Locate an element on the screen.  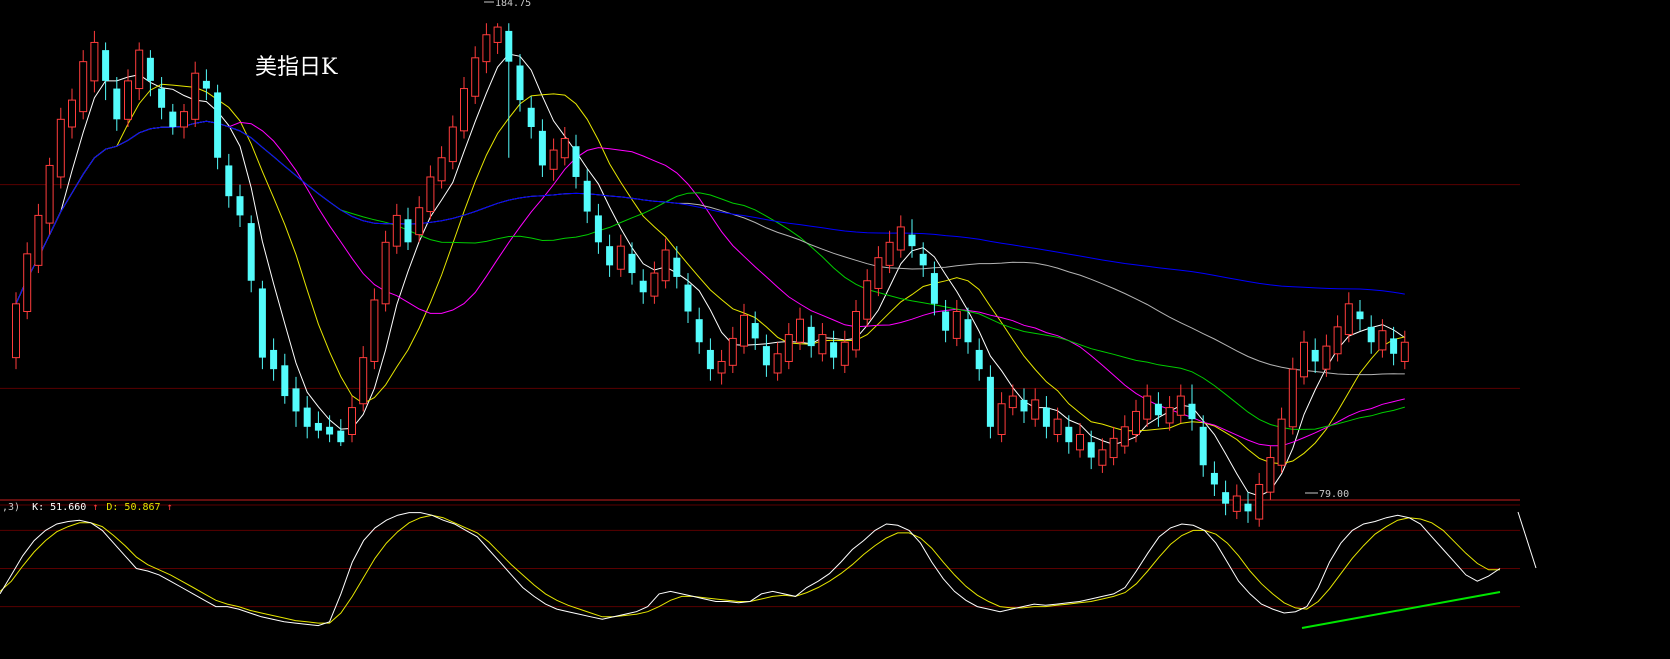
kdj-d-value: D: 50.867 is located at coordinates (133, 507).